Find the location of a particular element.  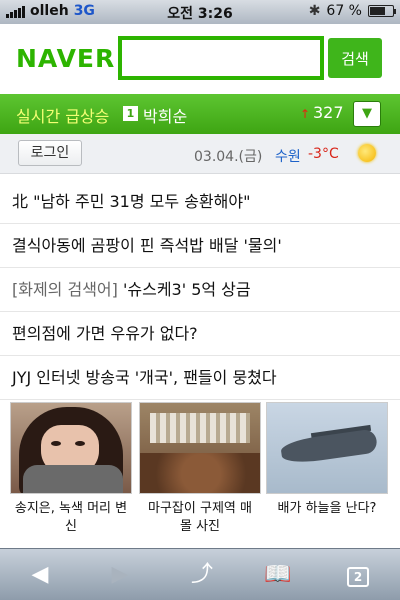

sun-icon is located at coordinates (367, 153).